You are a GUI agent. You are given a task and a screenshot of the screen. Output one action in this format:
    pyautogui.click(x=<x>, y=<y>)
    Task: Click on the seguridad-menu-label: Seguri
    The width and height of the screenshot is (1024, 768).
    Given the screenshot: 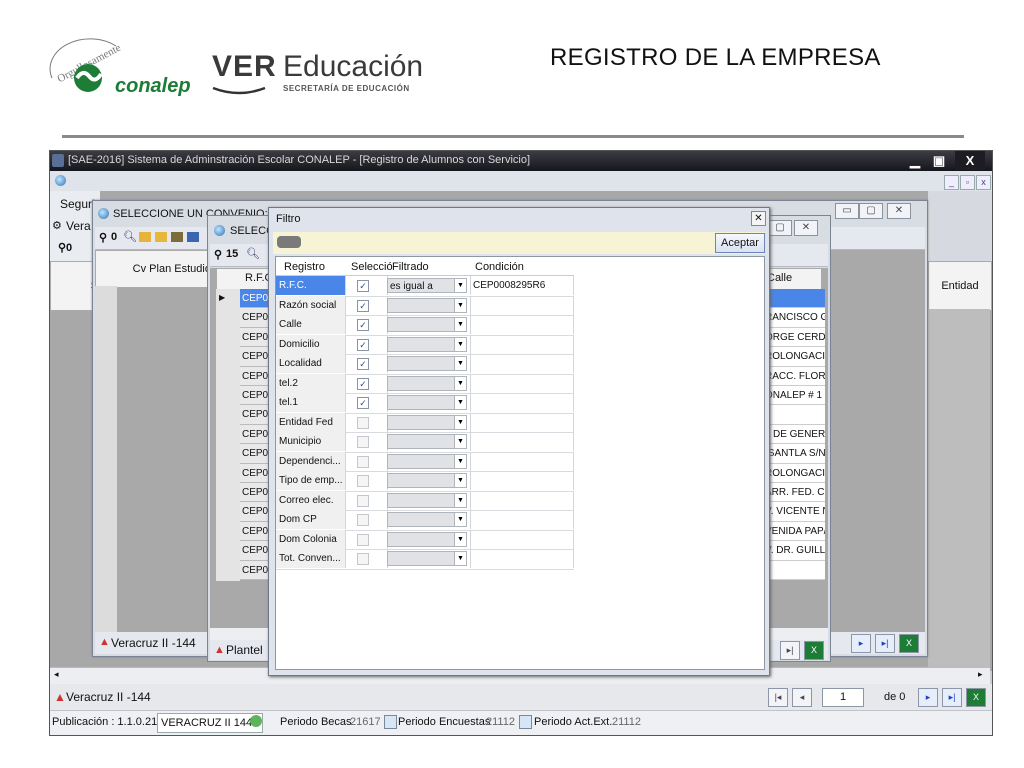 What is the action you would take?
    pyautogui.click(x=77, y=204)
    